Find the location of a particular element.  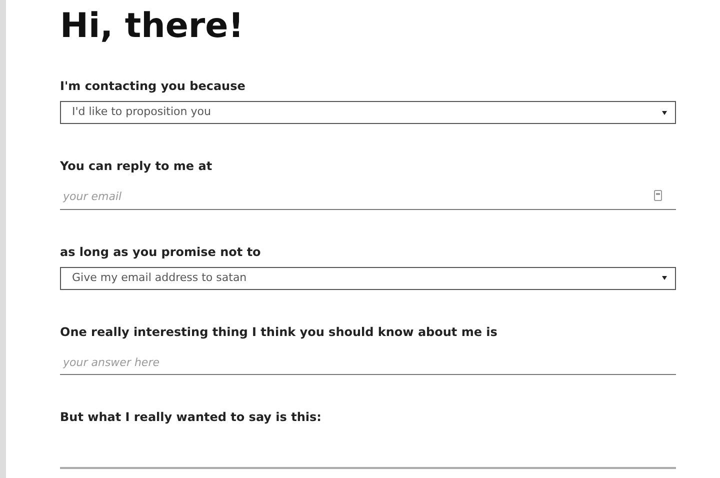

card-icon is located at coordinates (658, 195).